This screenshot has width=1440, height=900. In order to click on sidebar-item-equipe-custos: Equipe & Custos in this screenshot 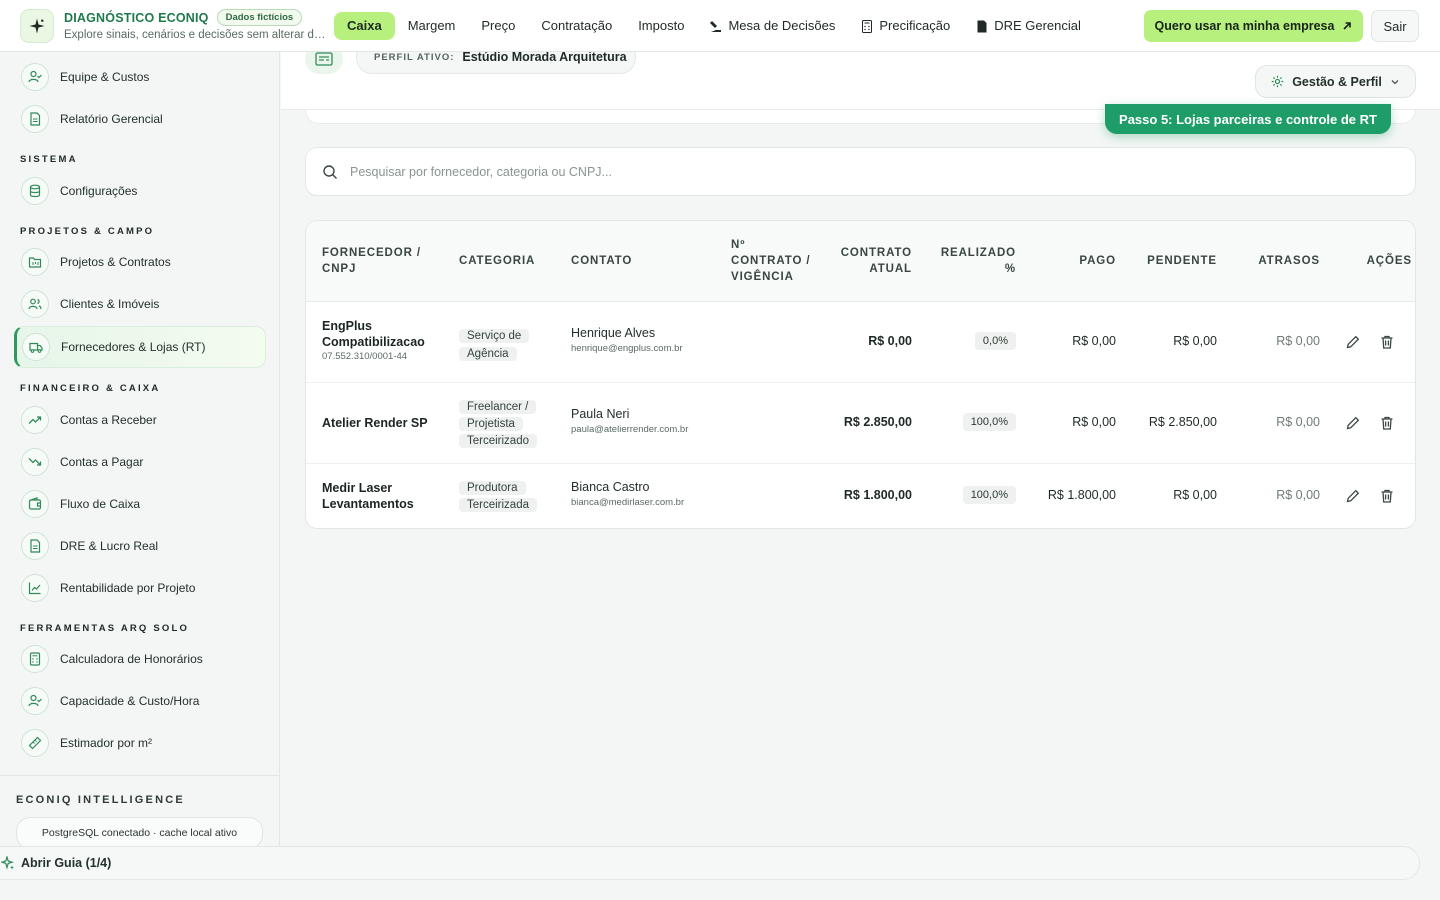, I will do `click(140, 77)`.